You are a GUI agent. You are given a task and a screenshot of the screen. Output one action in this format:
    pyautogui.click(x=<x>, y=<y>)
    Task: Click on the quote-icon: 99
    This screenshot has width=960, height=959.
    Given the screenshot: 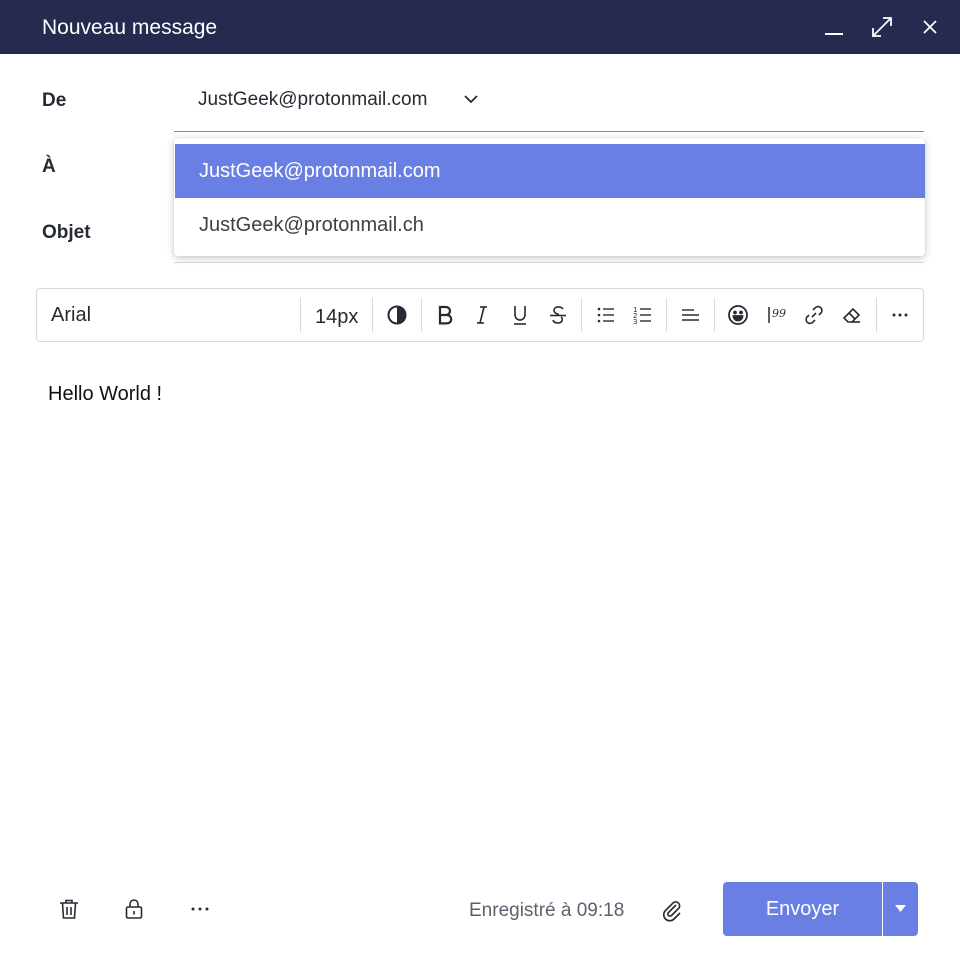 What is the action you would take?
    pyautogui.click(x=776, y=315)
    